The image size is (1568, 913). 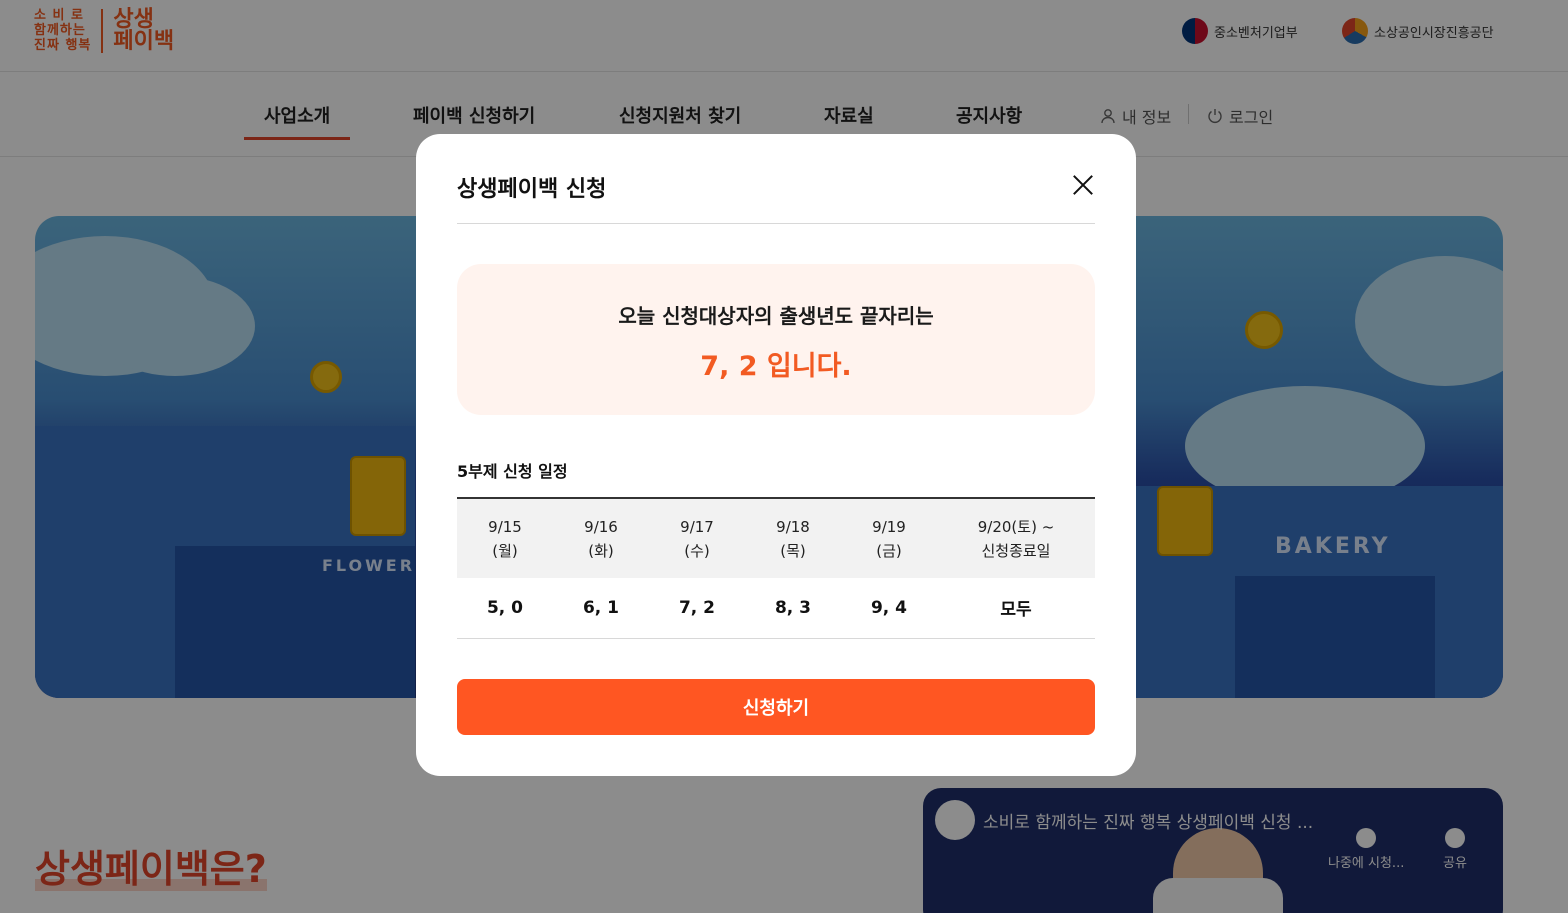 What do you see at coordinates (1016, 538) in the screenshot?
I see `schedule-date-cell: 9/20(토) ~ 신청종료일` at bounding box center [1016, 538].